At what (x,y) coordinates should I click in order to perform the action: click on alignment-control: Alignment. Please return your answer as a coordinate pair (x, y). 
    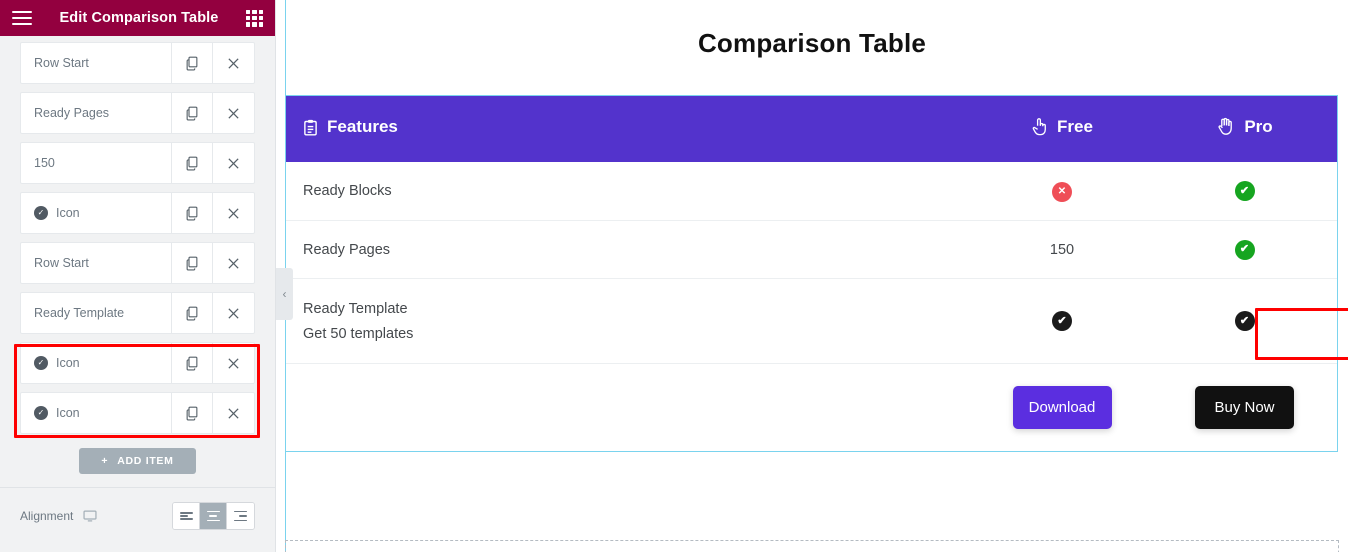
    Looking at the image, I should click on (137, 516).